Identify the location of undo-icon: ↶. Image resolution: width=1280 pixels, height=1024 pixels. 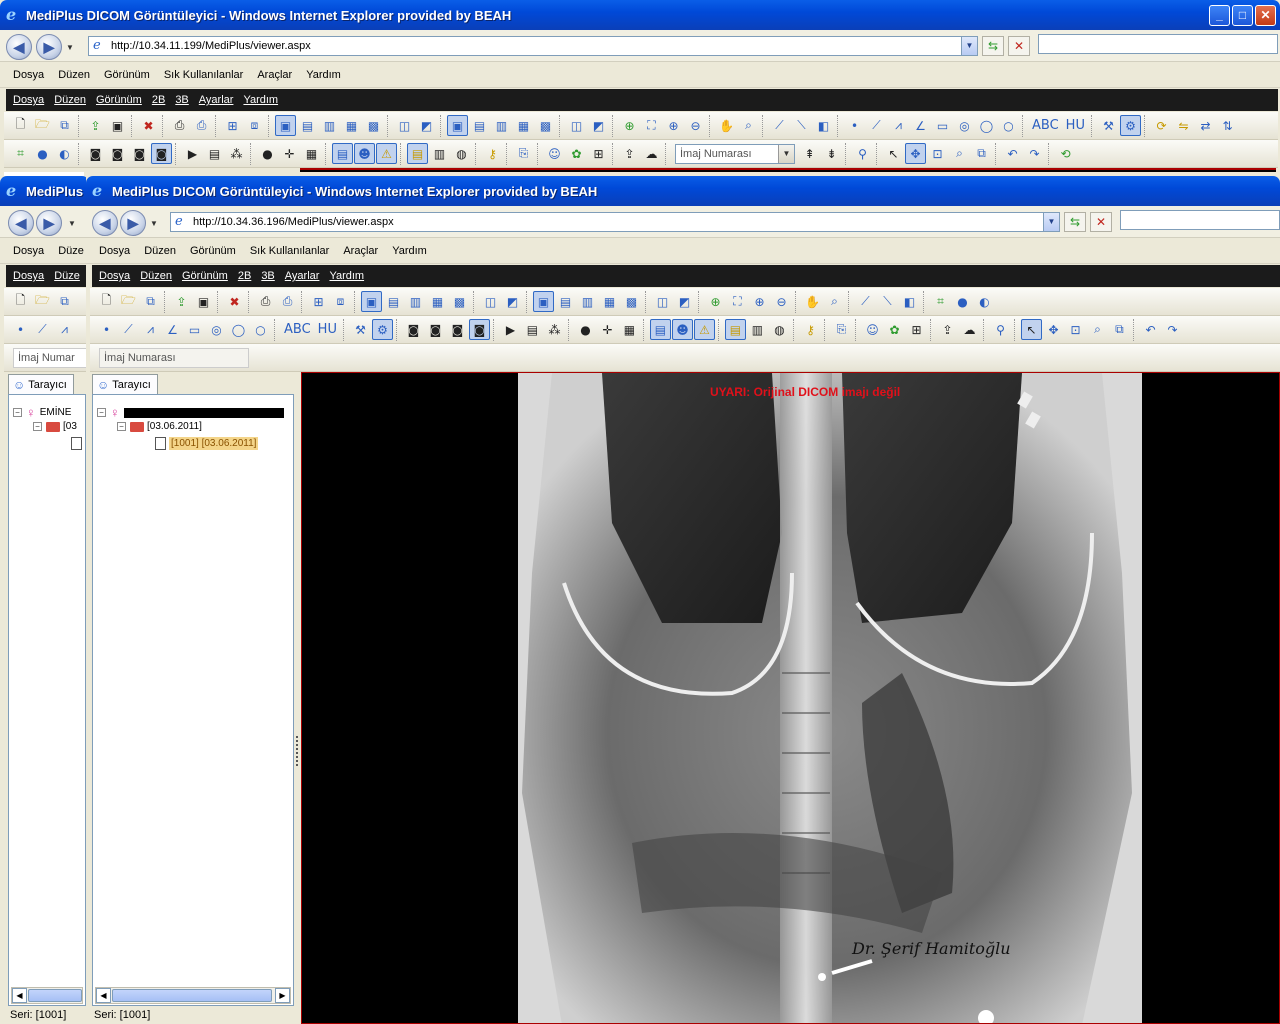
(1150, 329).